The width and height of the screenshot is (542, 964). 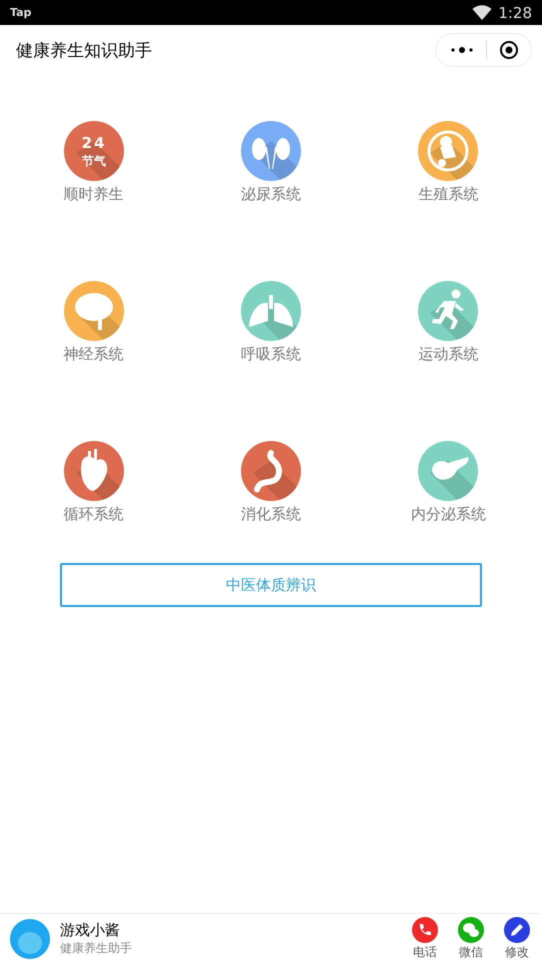 What do you see at coordinates (94, 354) in the screenshot?
I see `category-label: 神经系统` at bounding box center [94, 354].